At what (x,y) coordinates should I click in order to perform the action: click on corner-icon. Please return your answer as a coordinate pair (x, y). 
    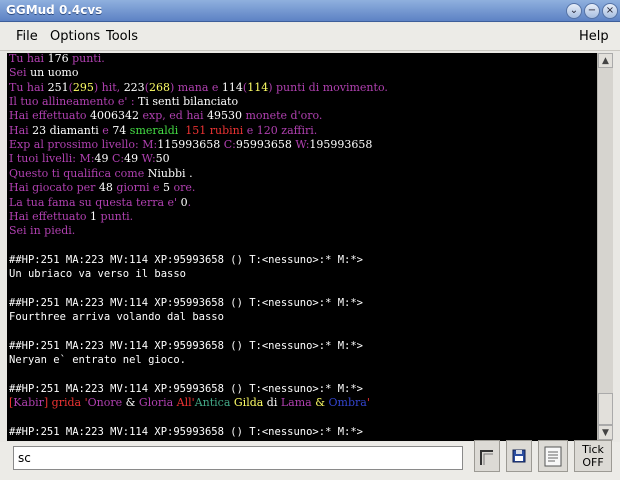
    Looking at the image, I should click on (486, 457).